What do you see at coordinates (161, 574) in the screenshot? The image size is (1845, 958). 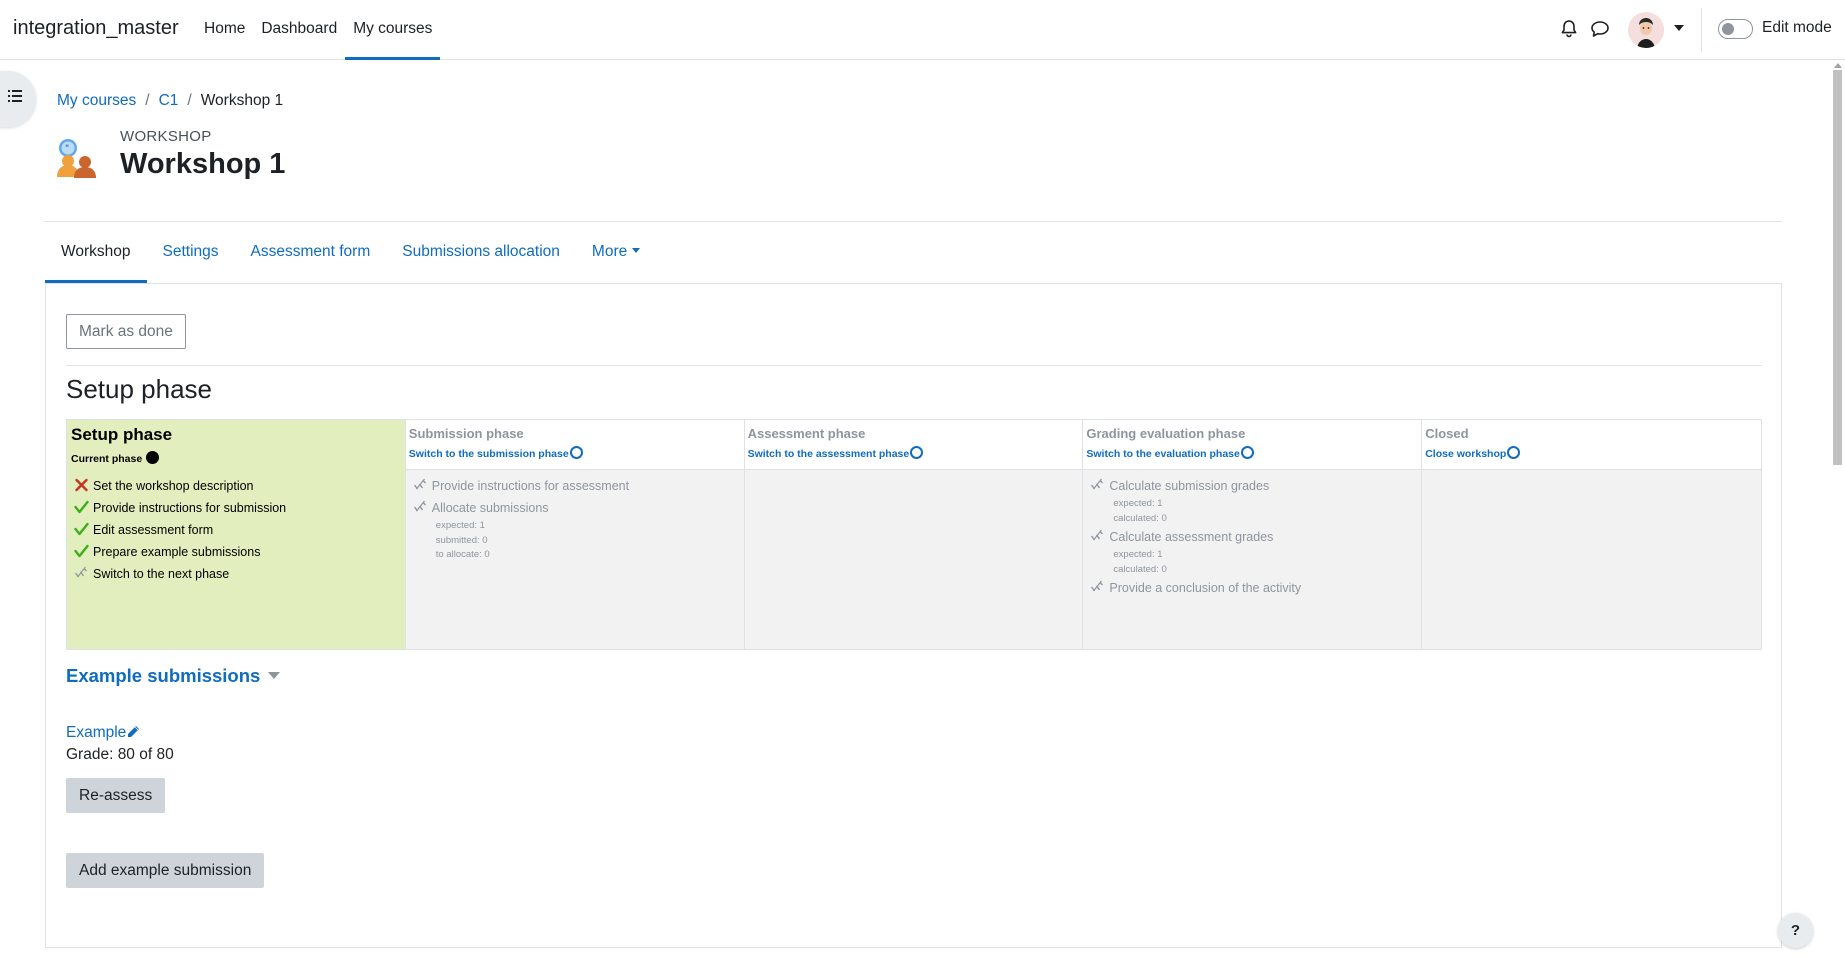 I see `task-label: Switch to the next phase` at bounding box center [161, 574].